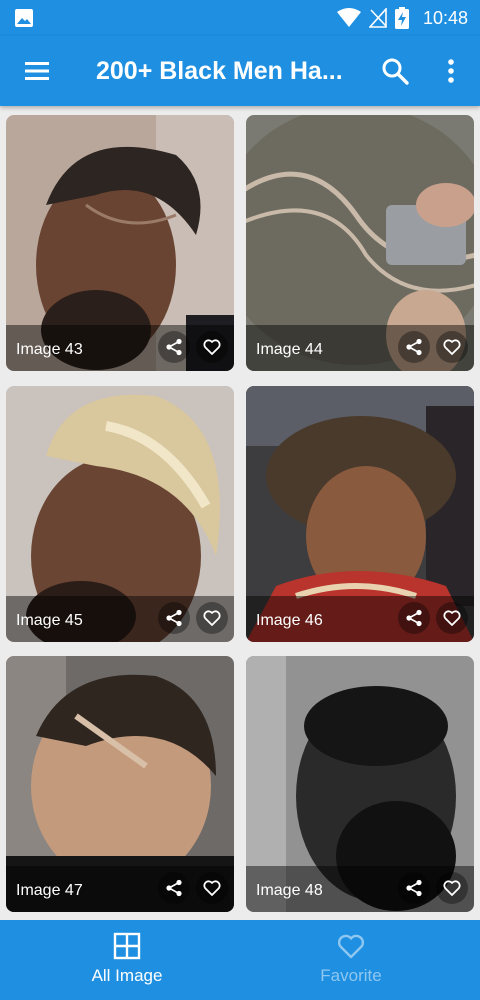 Image resolution: width=480 pixels, height=1000 pixels. I want to click on image-caption: Image 47, so click(49, 890).